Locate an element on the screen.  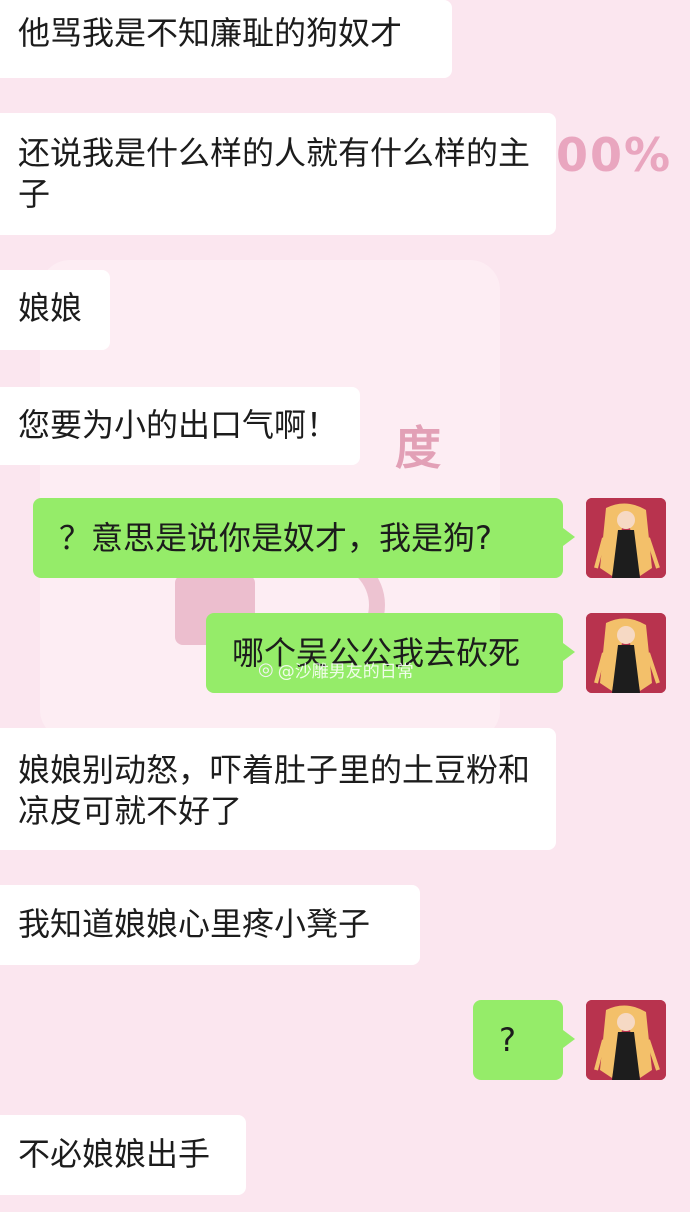
message-bubble-left: 我知道娘娘心里疼小凳子 is located at coordinates (210, 925).